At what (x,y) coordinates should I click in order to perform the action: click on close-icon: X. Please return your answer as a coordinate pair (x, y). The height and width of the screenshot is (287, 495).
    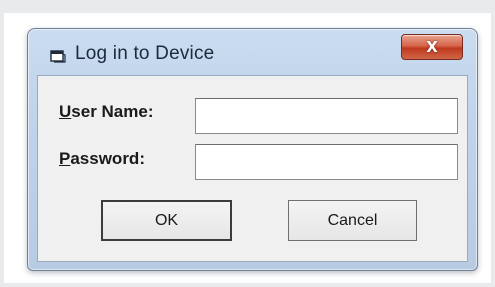
    Looking at the image, I should click on (432, 47).